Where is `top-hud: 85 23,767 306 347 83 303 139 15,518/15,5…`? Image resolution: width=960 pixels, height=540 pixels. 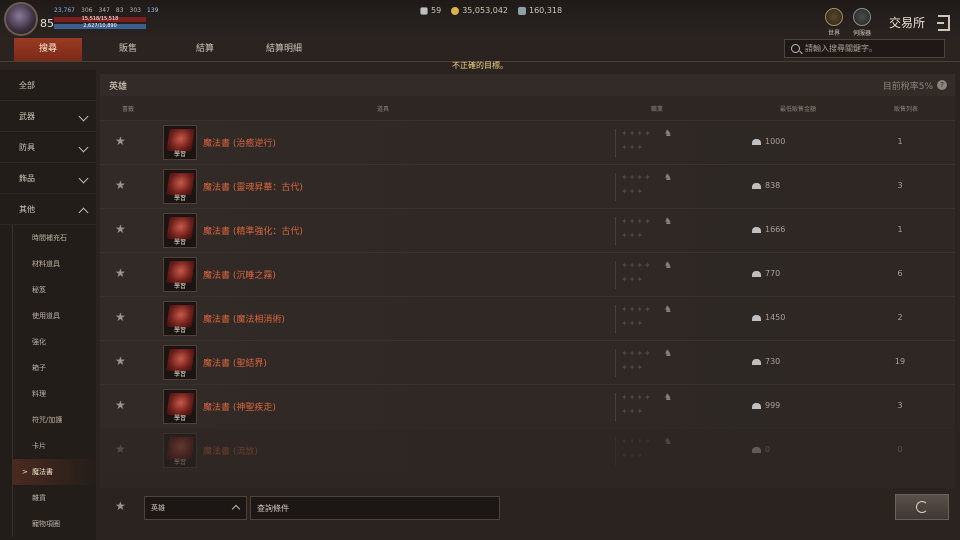
top-hud: 85 23,767 306 347 83 303 139 15,518/15,5… is located at coordinates (480, 20).